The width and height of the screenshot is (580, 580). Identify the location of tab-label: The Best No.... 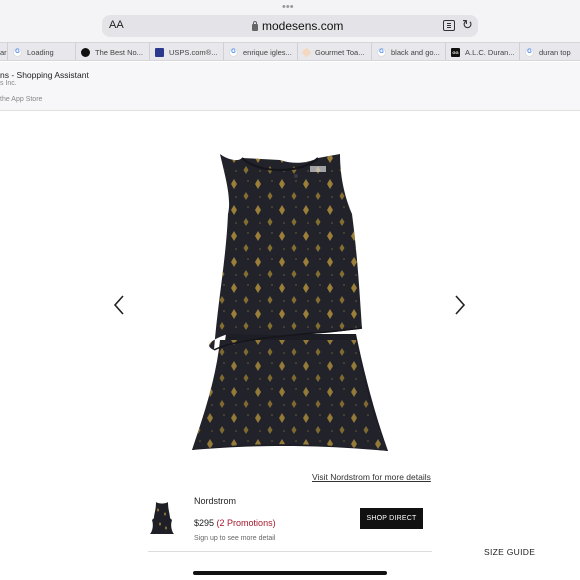
(119, 52).